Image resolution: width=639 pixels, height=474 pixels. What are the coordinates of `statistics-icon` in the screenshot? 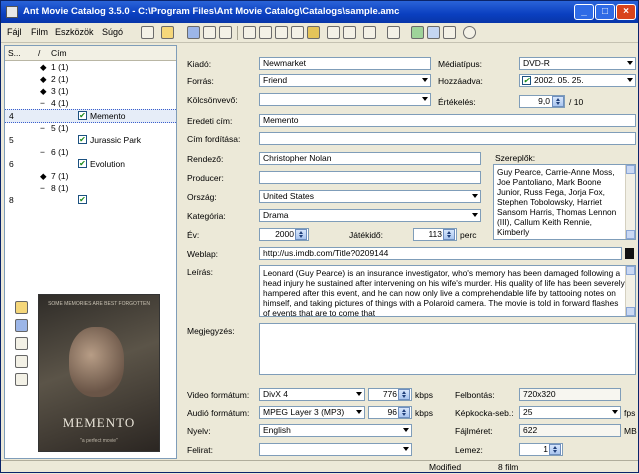 It's located at (369, 32).